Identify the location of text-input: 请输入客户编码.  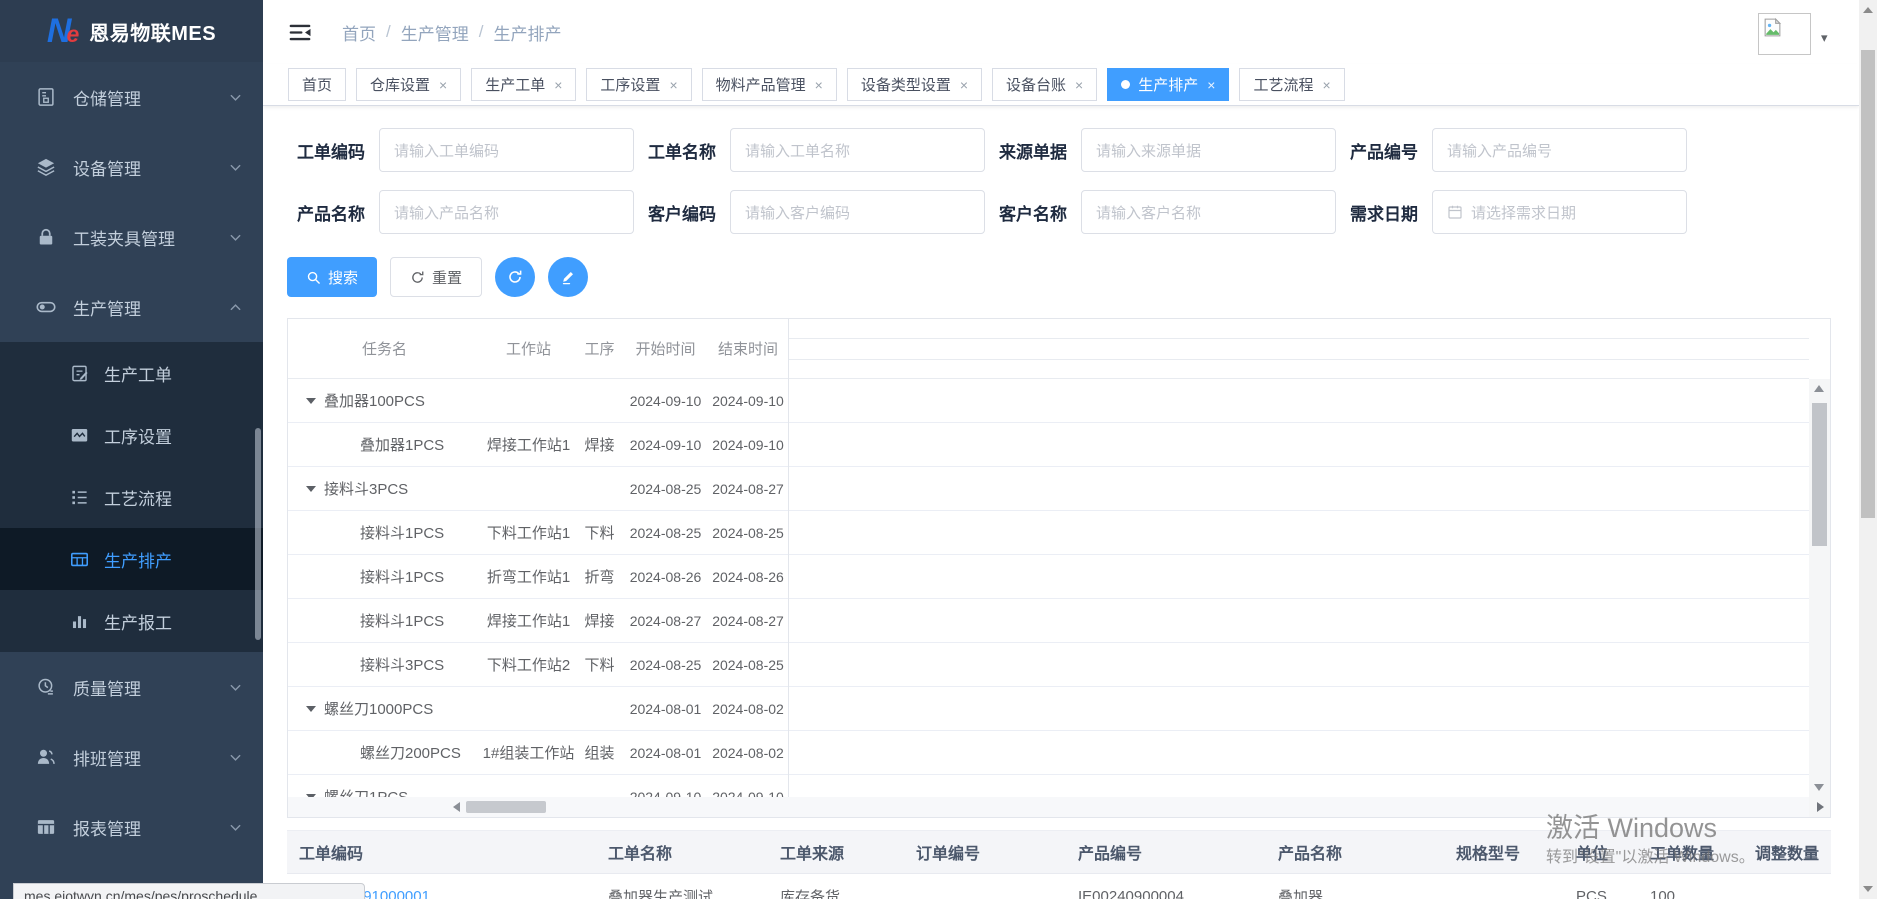
(857, 212).